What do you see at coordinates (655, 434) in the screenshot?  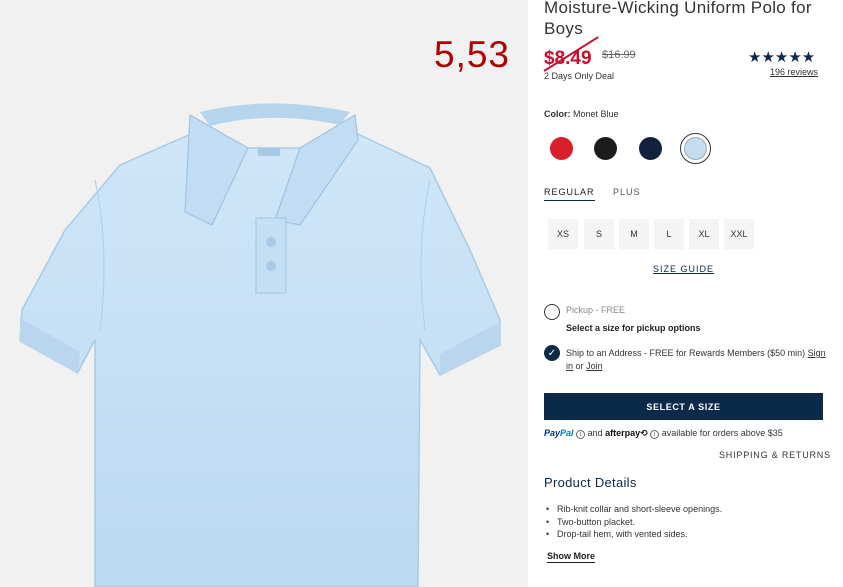 I see `afterpay-info-icon: i` at bounding box center [655, 434].